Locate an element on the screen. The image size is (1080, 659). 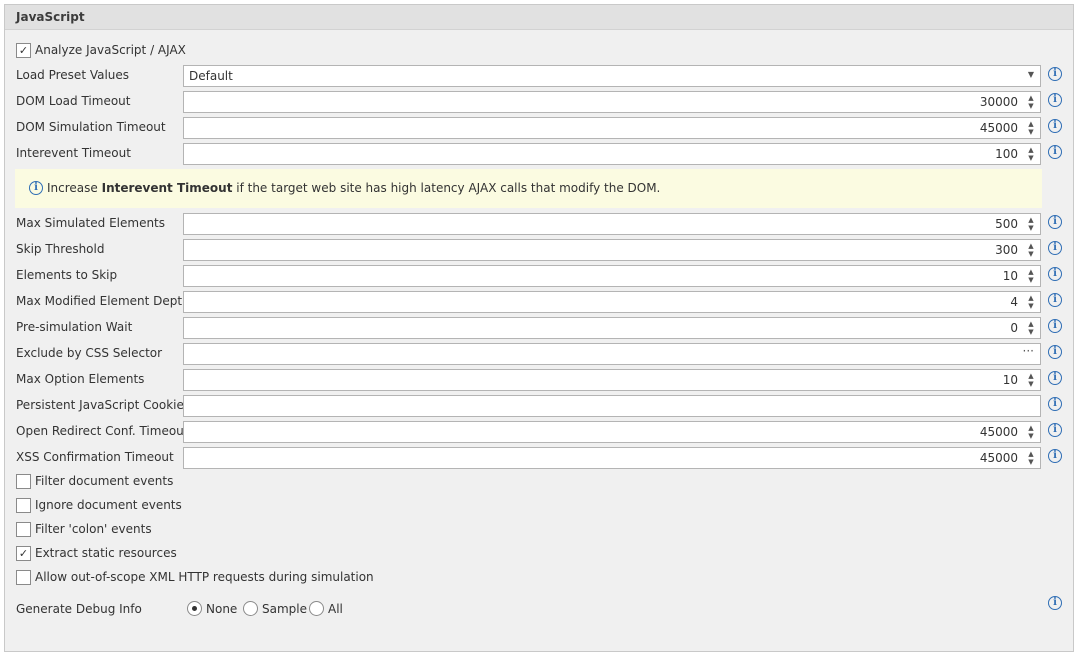
checkbox-row: Filter 'colon' events is located at coordinates (539, 533).